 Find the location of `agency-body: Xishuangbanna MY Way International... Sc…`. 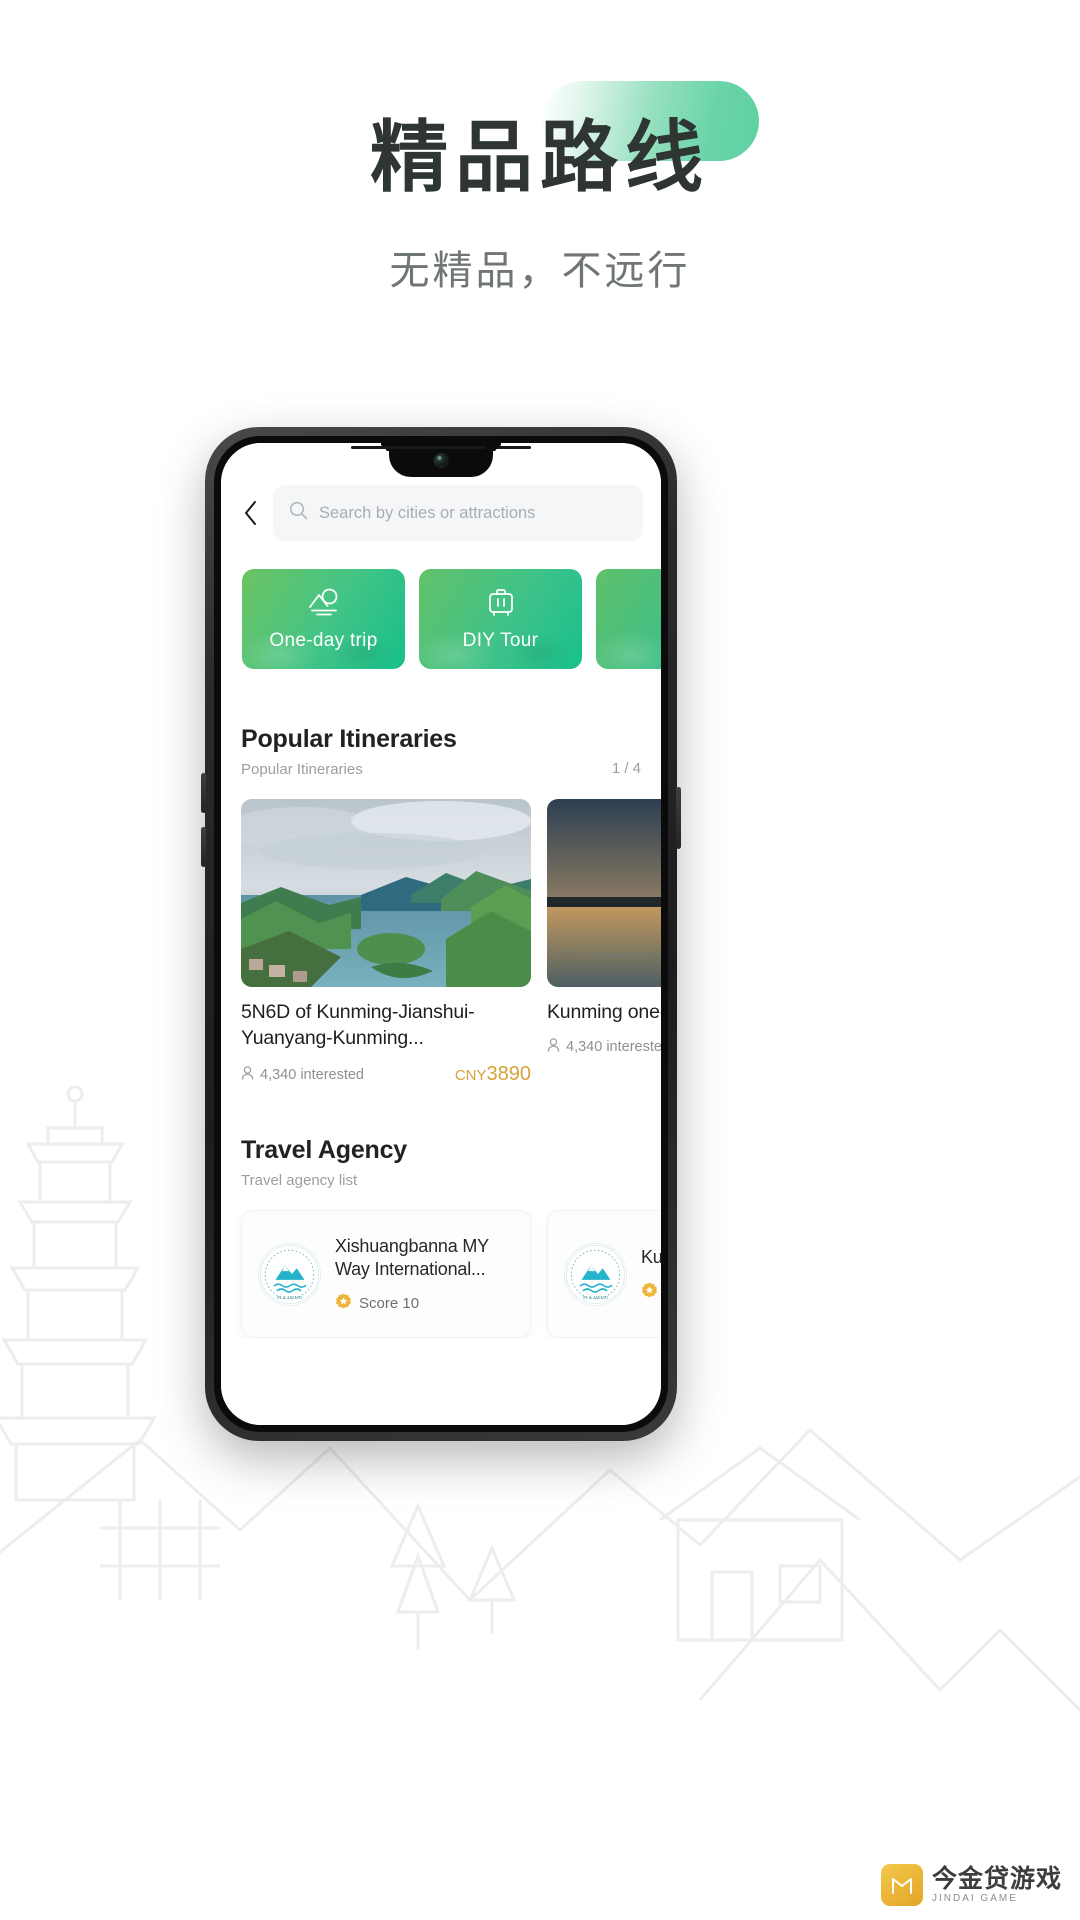

agency-body: Xishuangbanna MY Way International... Sc… is located at coordinates (424, 1275).